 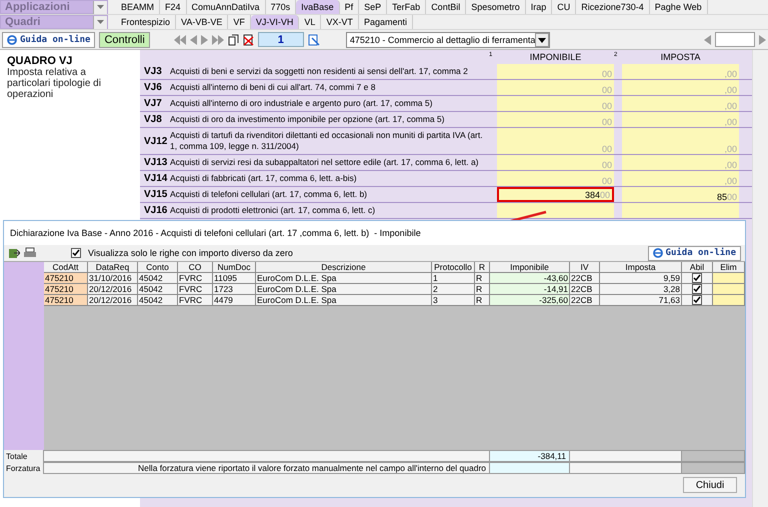 What do you see at coordinates (318, 7) in the screenshot?
I see `app-tab: IvaBase` at bounding box center [318, 7].